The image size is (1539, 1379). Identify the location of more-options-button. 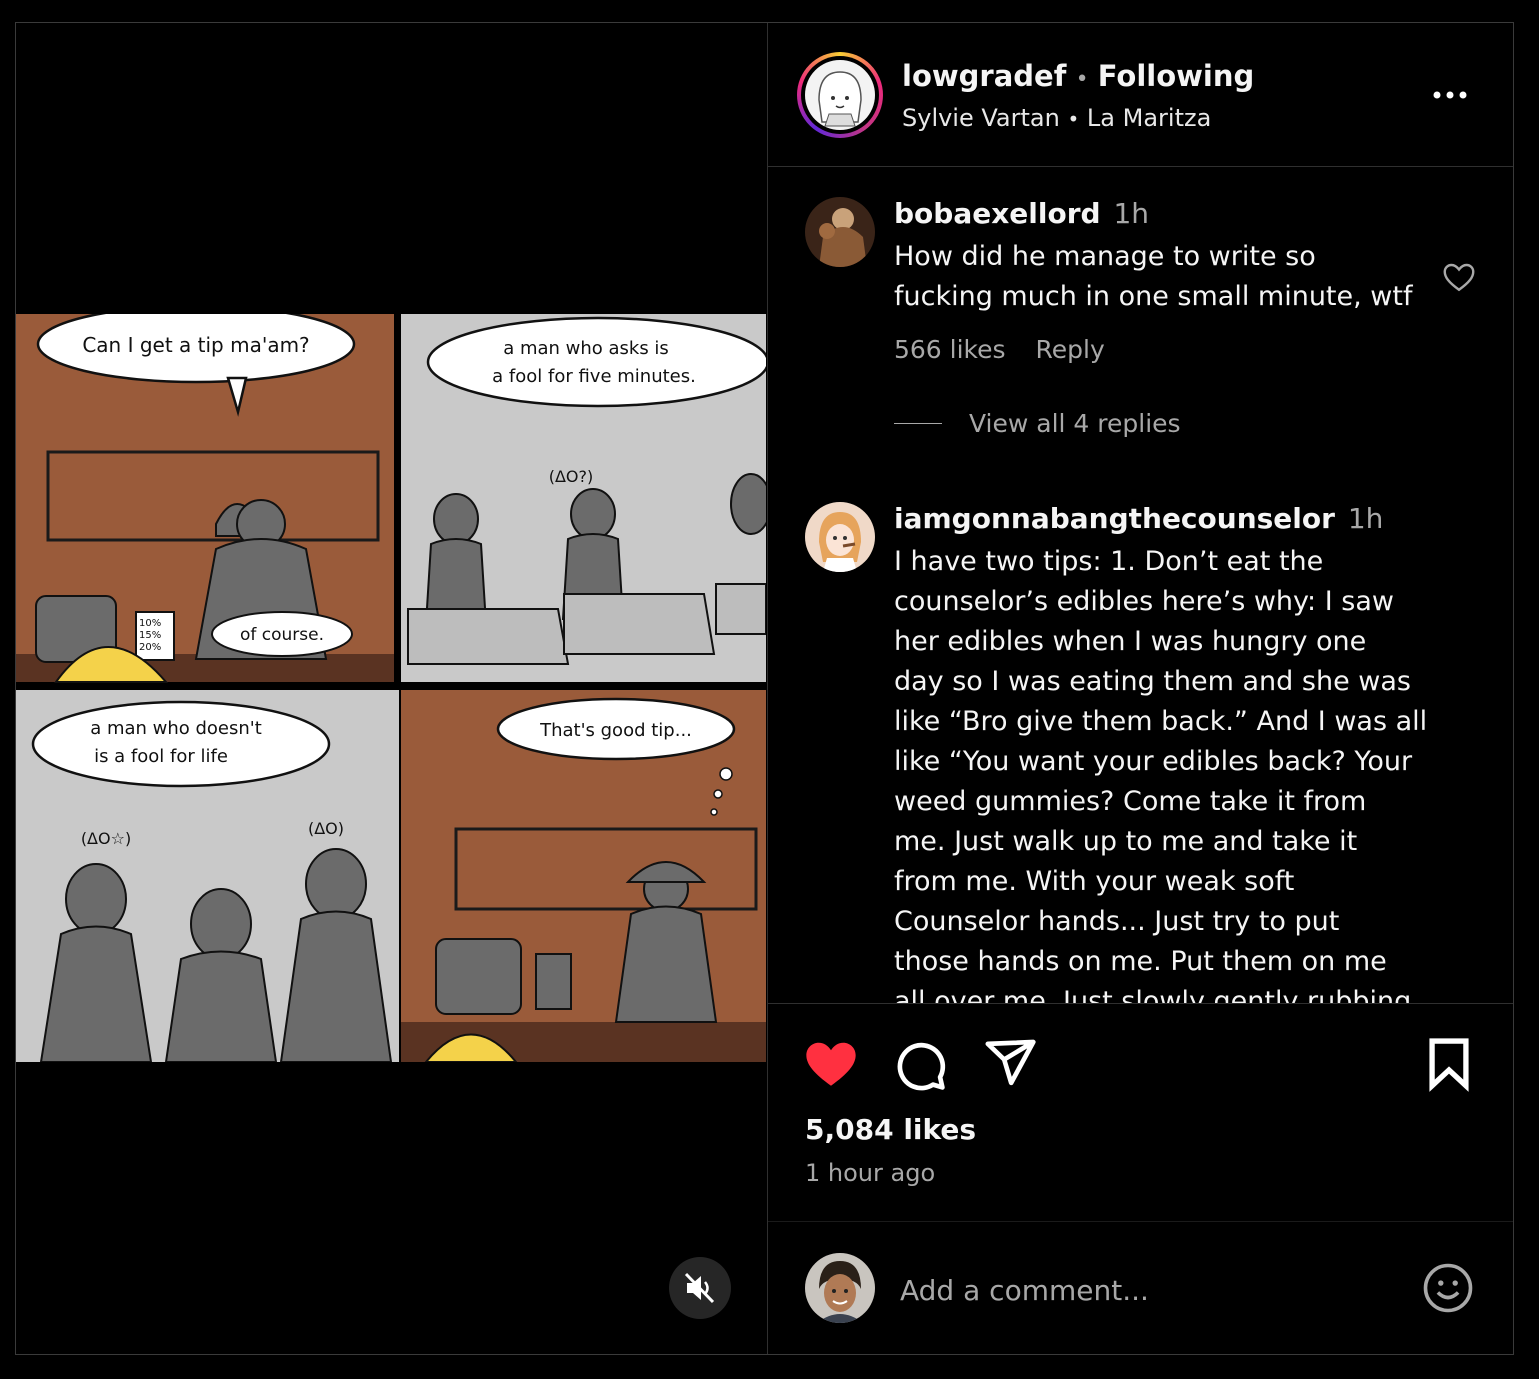
(1451, 95).